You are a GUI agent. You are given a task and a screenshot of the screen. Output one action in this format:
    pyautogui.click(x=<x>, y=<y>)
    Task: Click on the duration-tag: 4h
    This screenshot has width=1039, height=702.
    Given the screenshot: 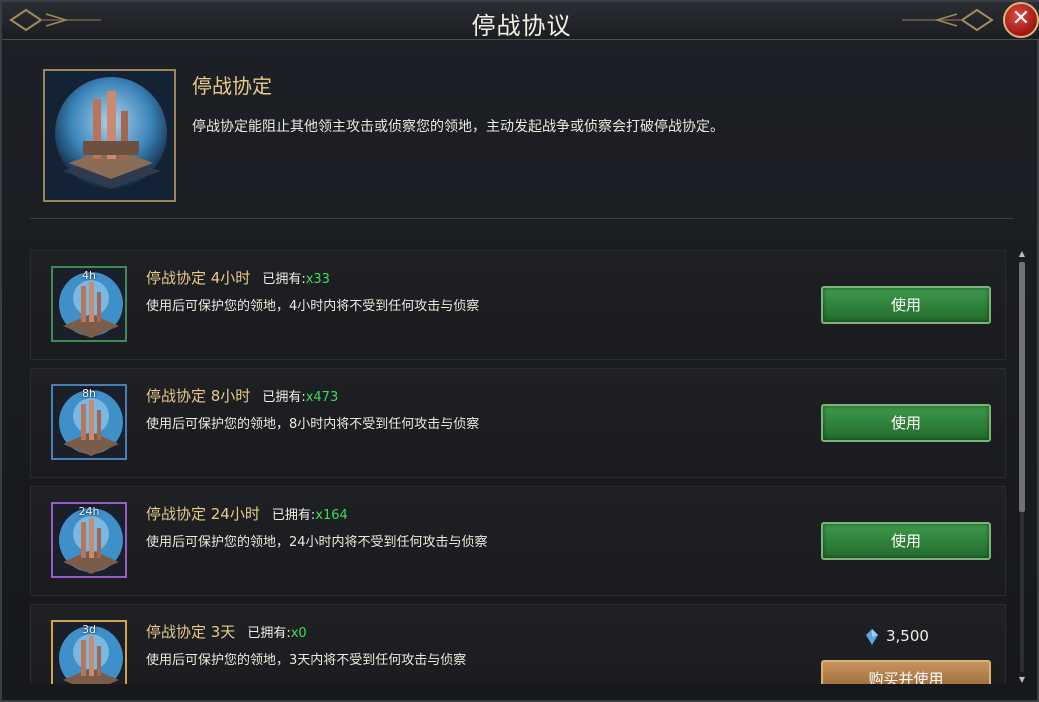 What is the action you would take?
    pyautogui.click(x=89, y=275)
    